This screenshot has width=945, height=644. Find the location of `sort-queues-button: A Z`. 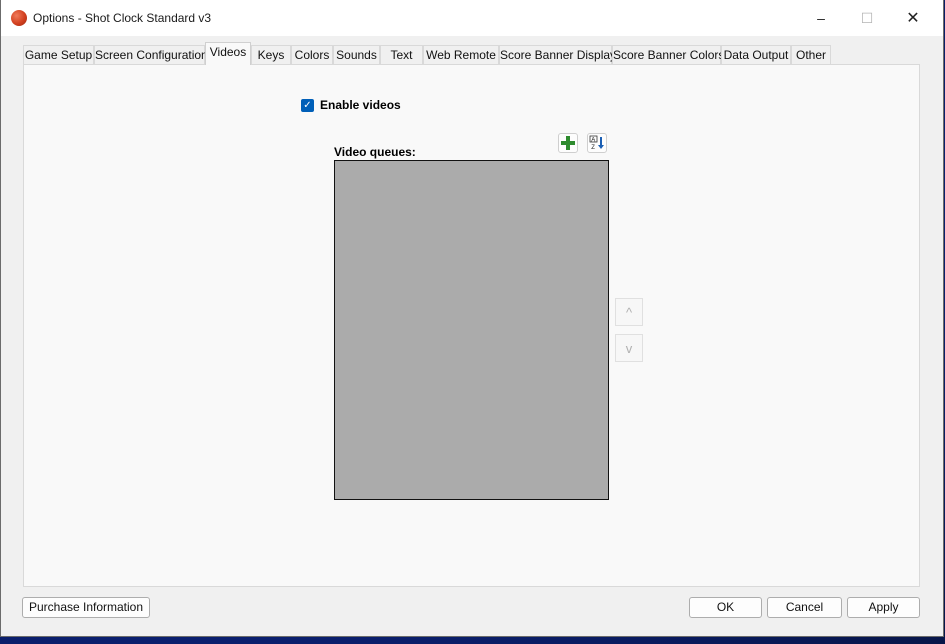

sort-queues-button: A Z is located at coordinates (597, 143).